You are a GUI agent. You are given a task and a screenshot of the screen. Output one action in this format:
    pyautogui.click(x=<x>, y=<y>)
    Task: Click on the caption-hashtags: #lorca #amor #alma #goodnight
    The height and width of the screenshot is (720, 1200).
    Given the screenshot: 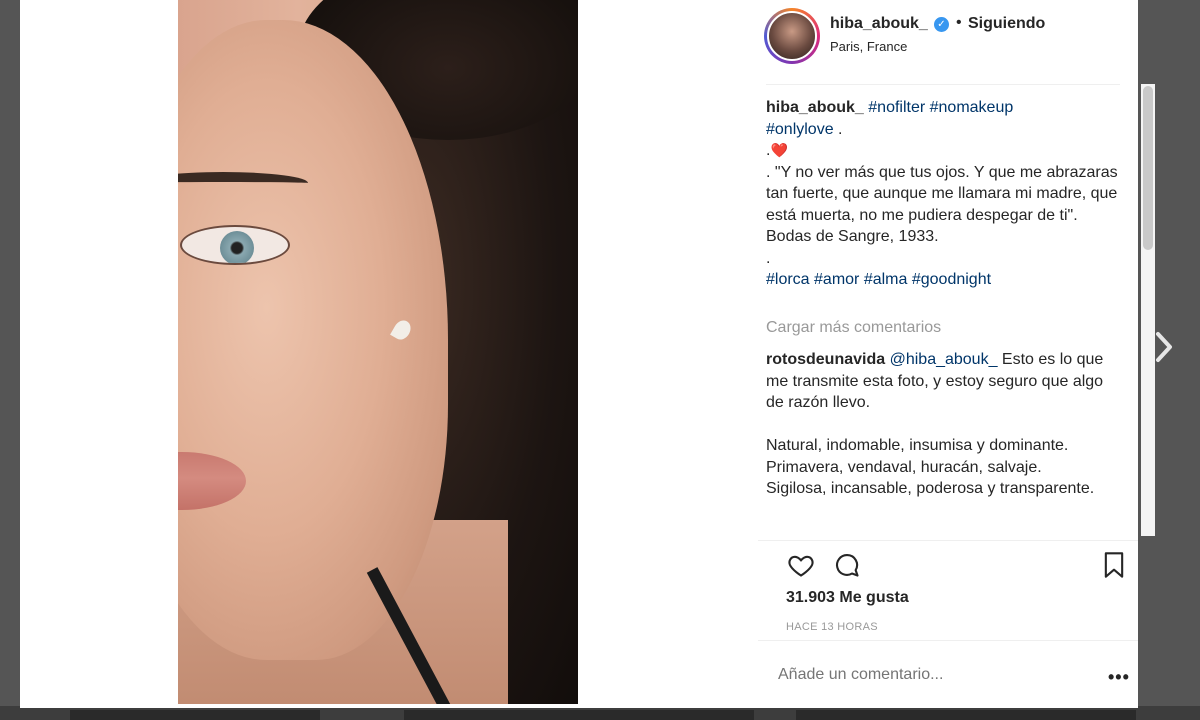 What is the action you would take?
    pyautogui.click(x=878, y=279)
    